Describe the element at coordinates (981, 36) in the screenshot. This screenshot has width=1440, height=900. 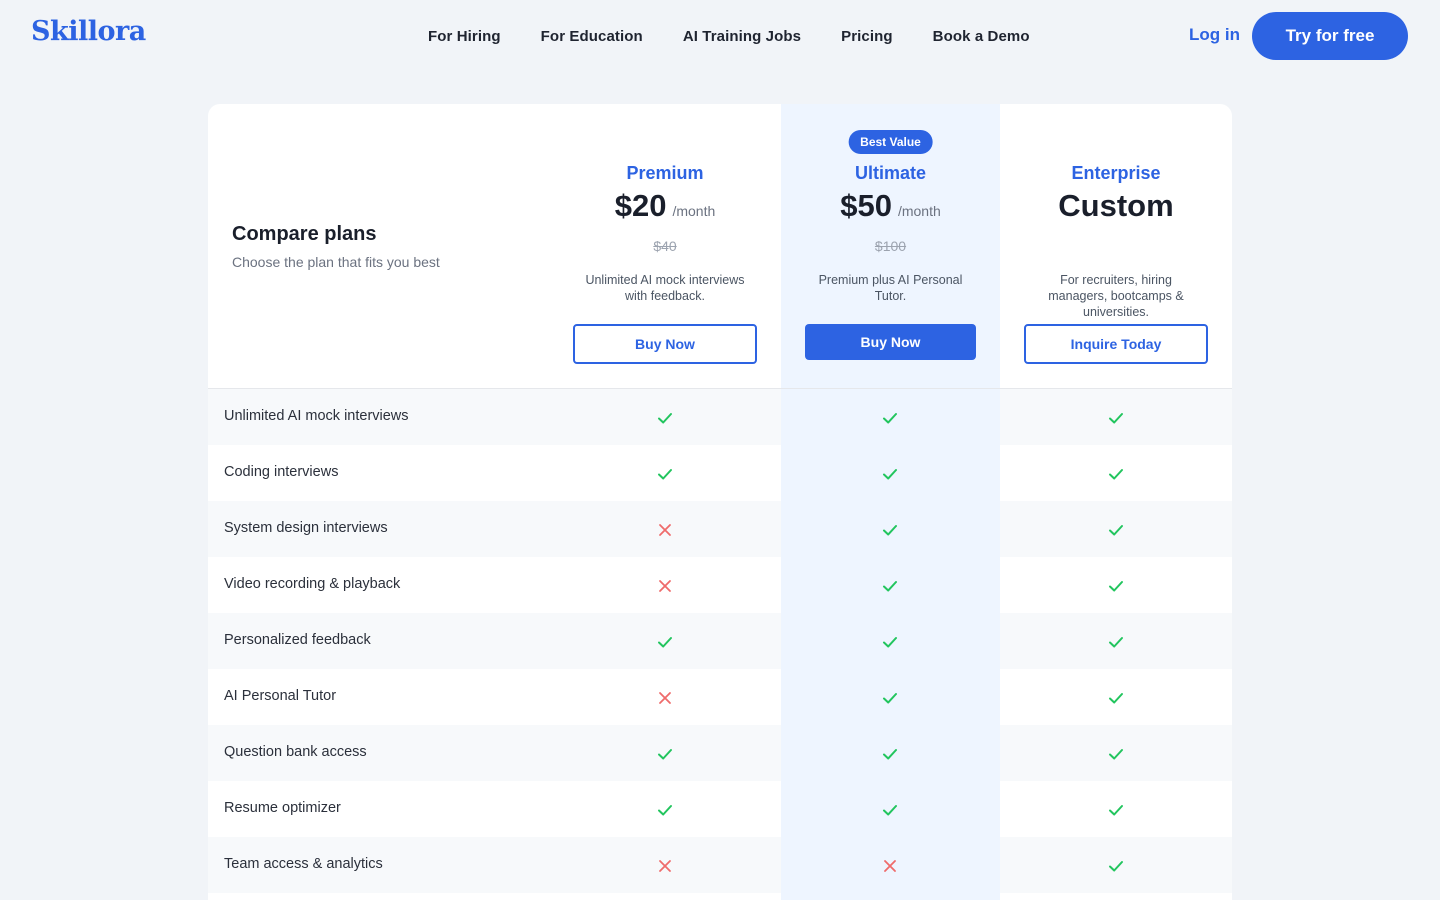
I see `nav-book-a-demo: Book a Demo` at that location.